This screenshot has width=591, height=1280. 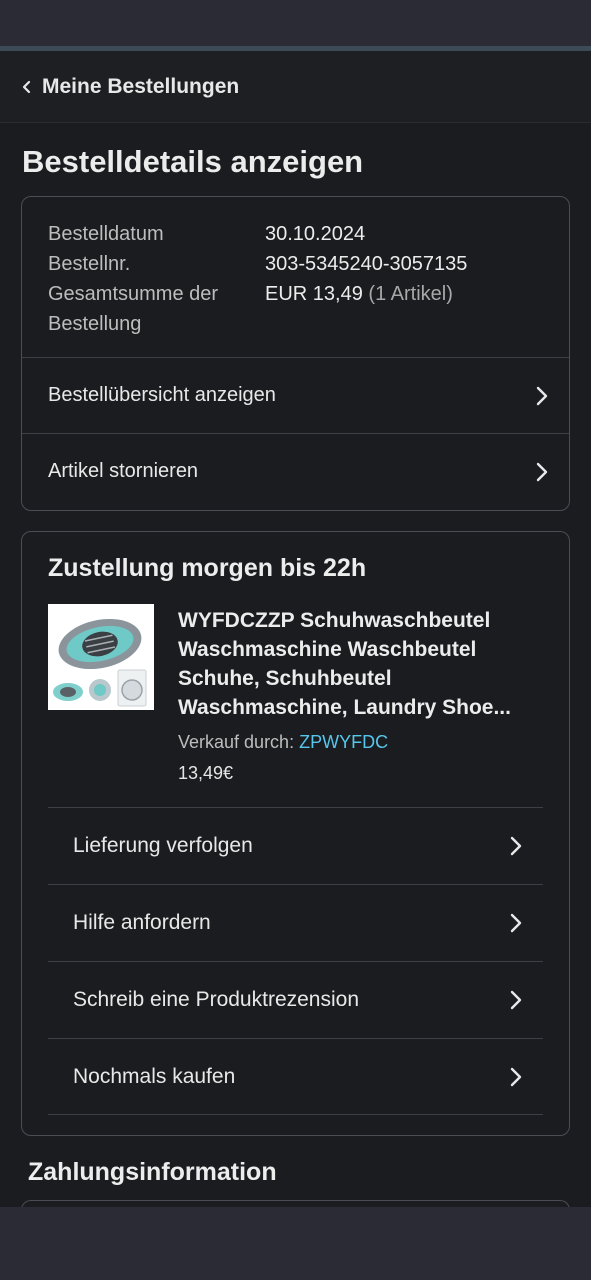 What do you see at coordinates (295, 395) in the screenshot?
I see `view-order-summary-link: Bestellübersicht anzeigen` at bounding box center [295, 395].